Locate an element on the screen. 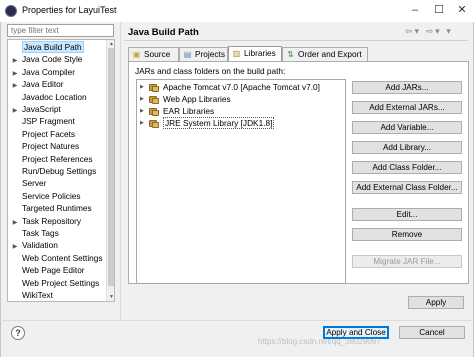 The height and width of the screenshot is (357, 474). tree-item: Project Natures is located at coordinates (56, 146).